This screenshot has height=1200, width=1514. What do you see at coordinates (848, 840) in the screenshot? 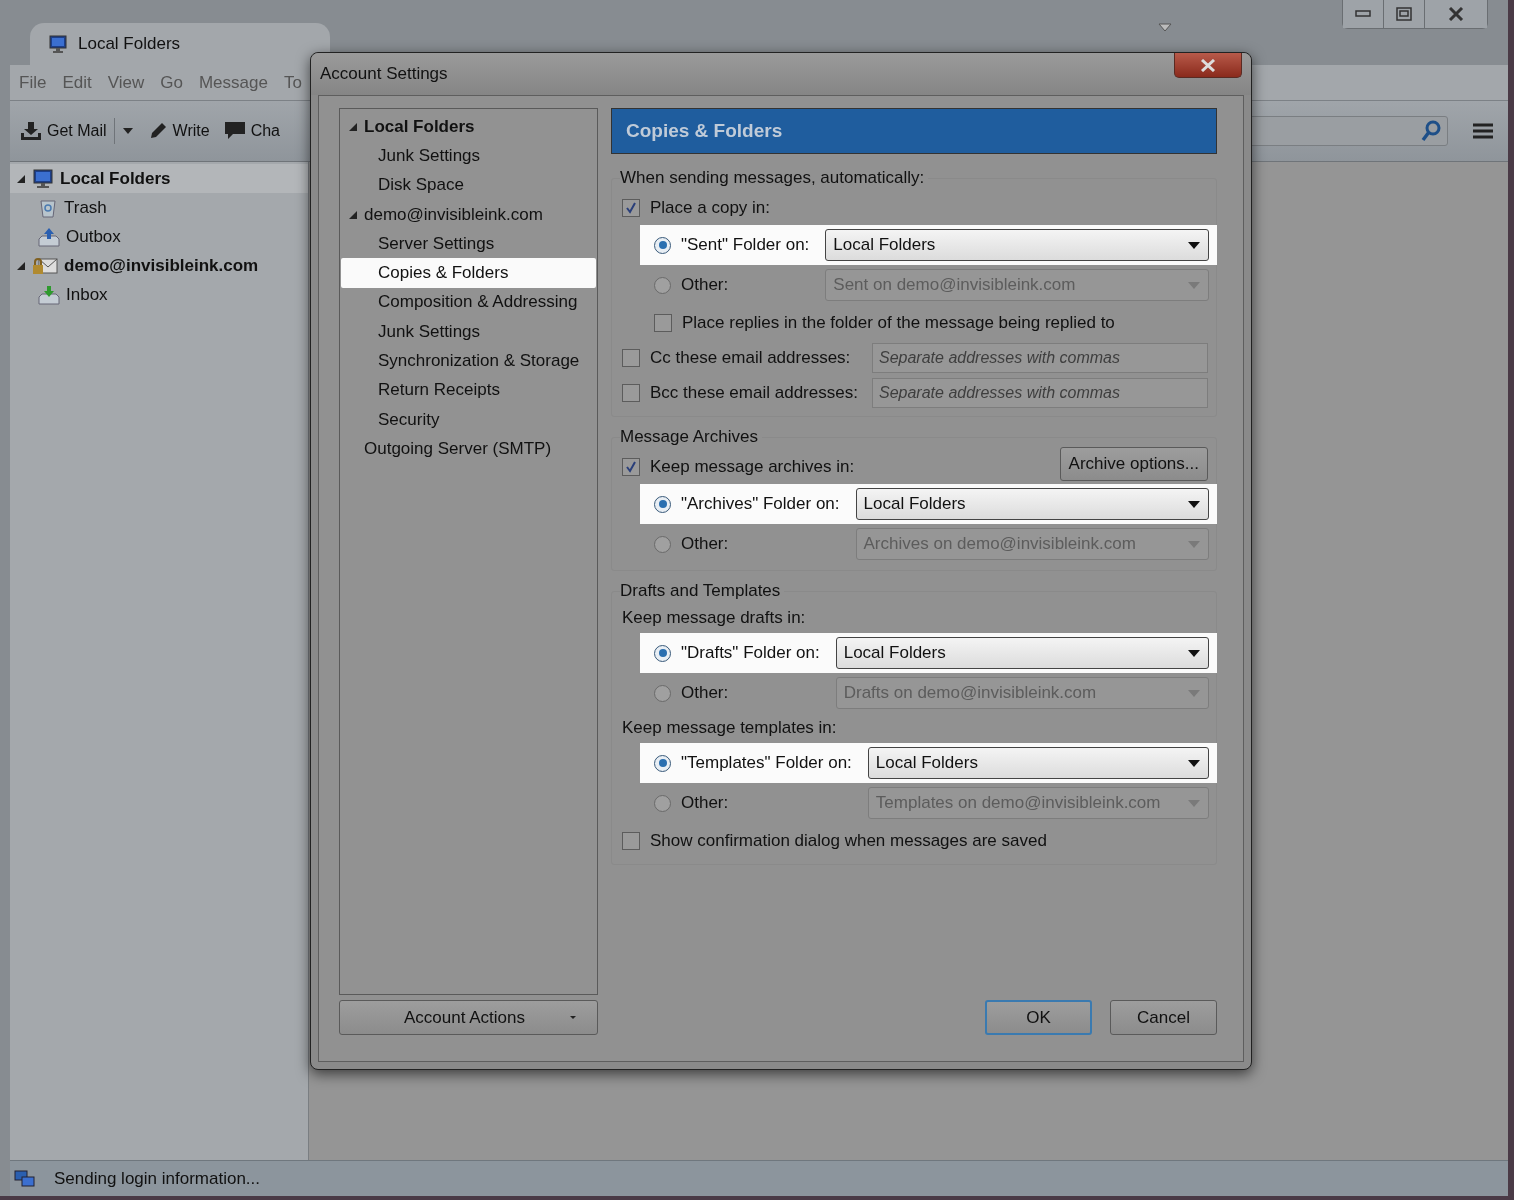
I see `checkbox-label: Show confirmation dialog when messages are saved` at bounding box center [848, 840].